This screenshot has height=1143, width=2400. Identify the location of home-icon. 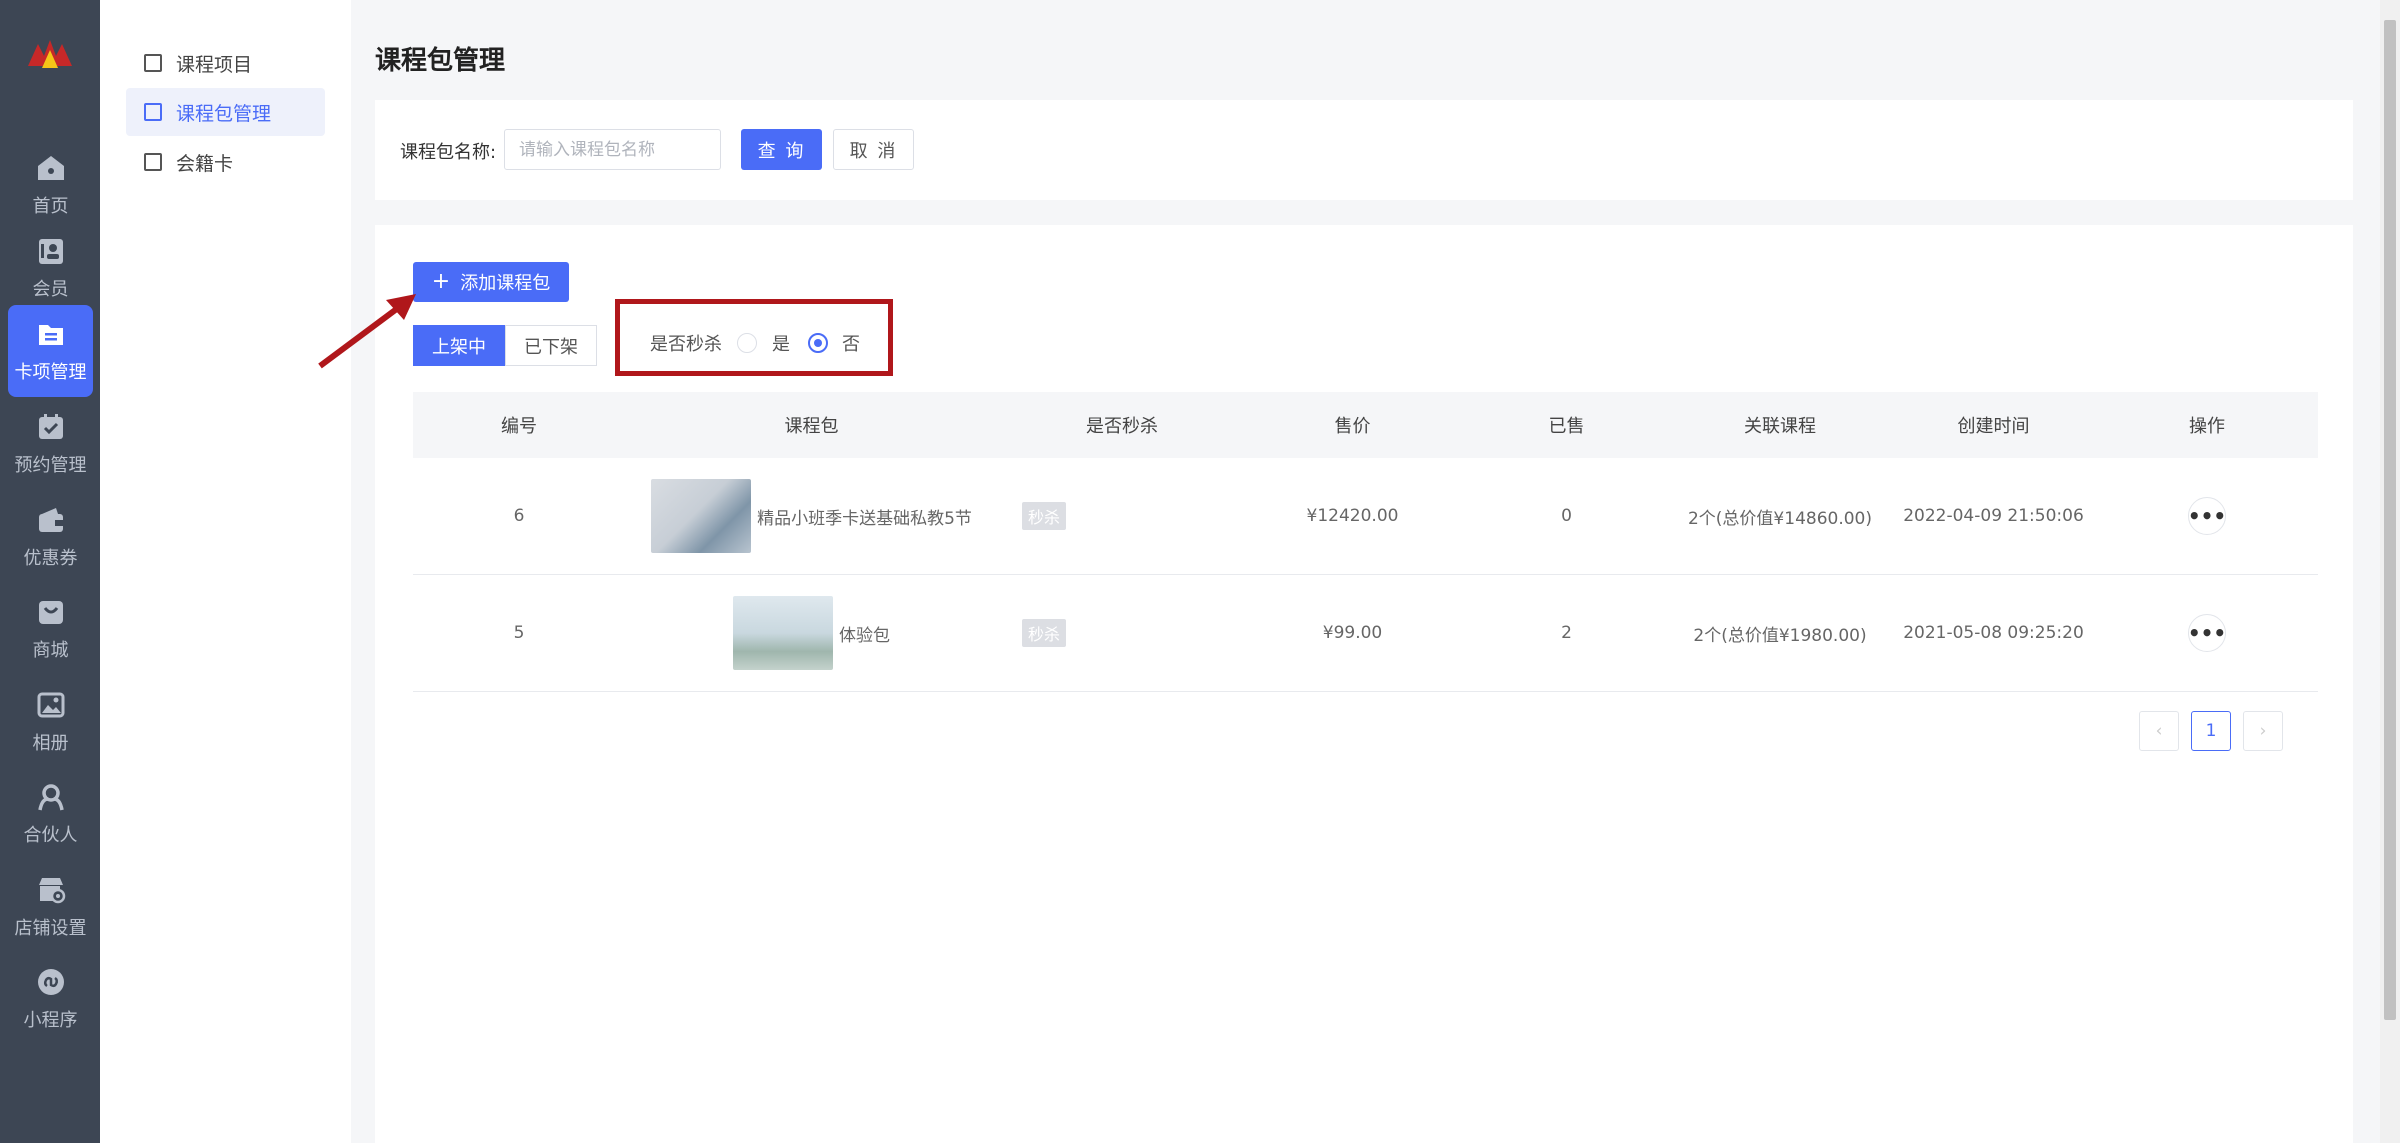
(51, 168).